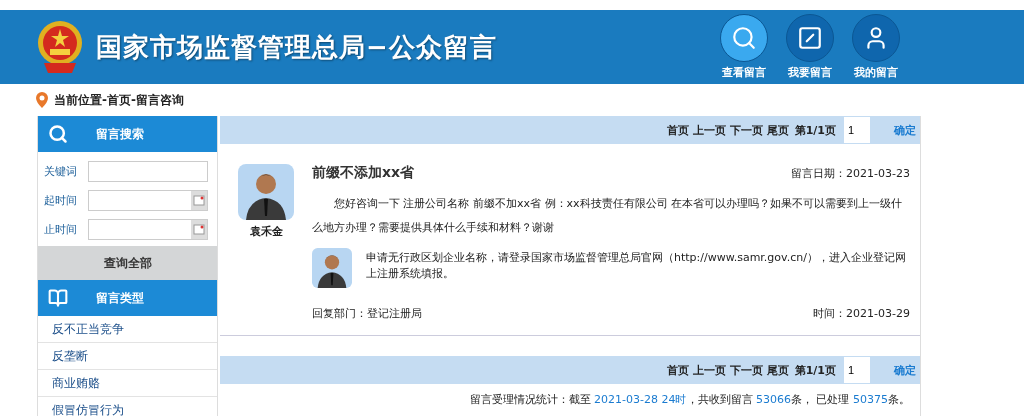  I want to click on field-label: 起时间, so click(61, 200).